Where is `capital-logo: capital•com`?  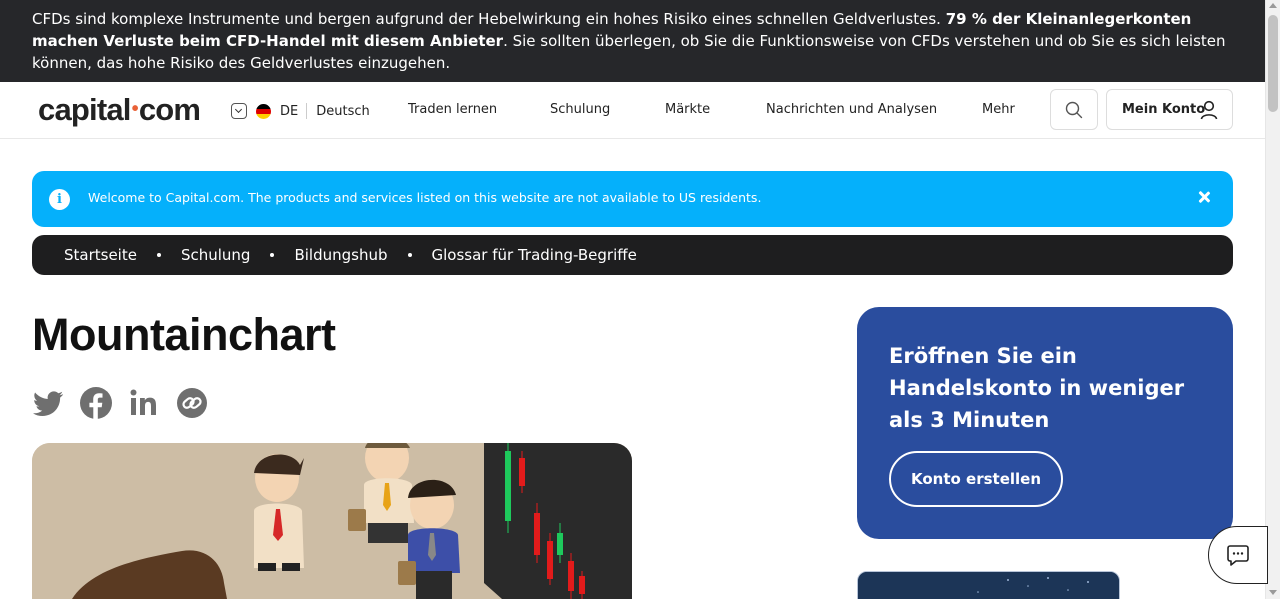
capital-logo: capital•com is located at coordinates (119, 110).